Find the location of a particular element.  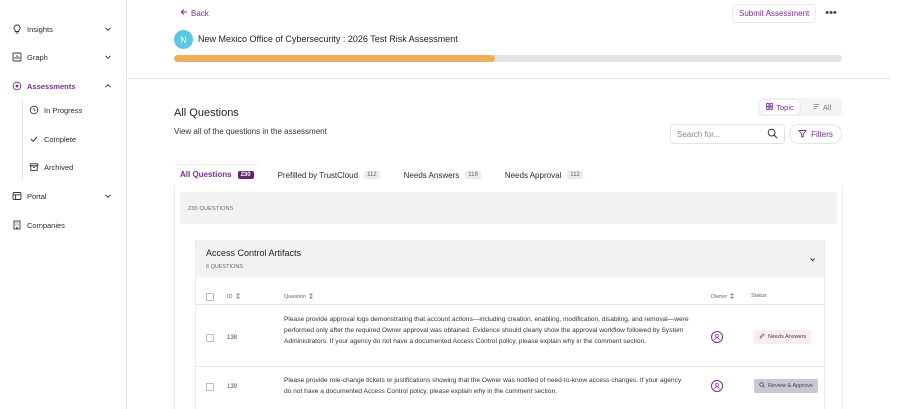

tab-label: Needs Answers is located at coordinates (431, 175).